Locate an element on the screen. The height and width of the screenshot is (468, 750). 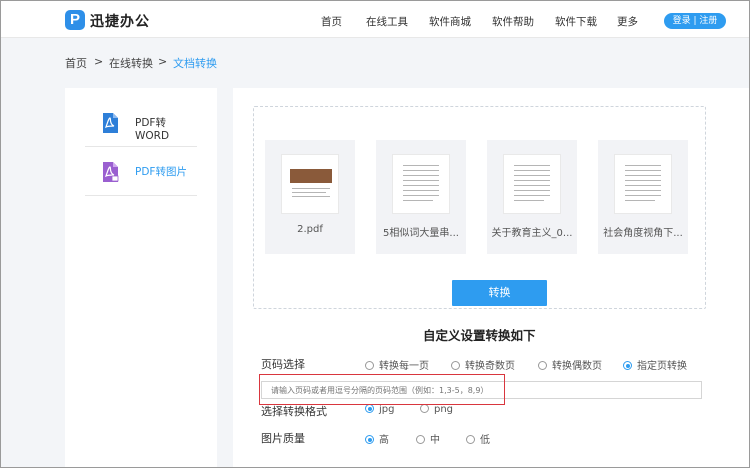
settings-title: 自定义设置转换如下 is located at coordinates (479, 335).